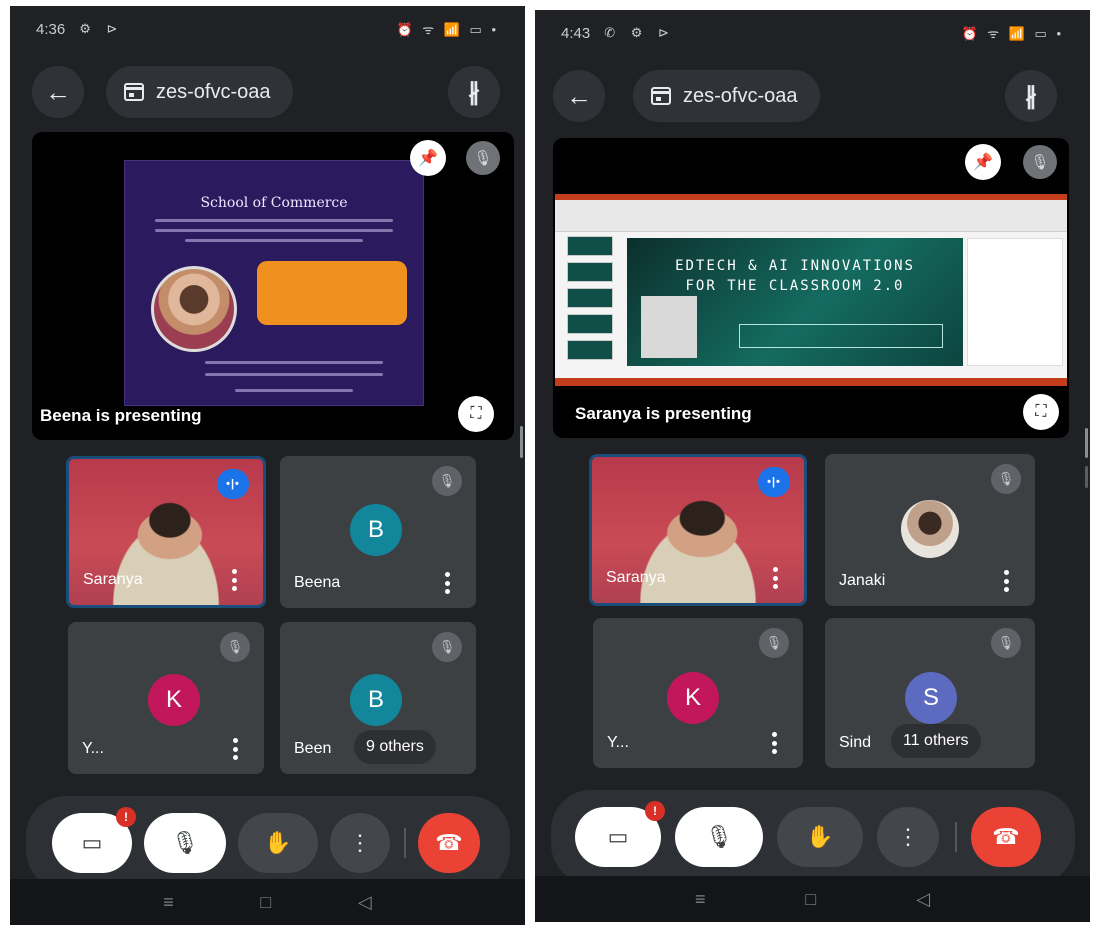 This screenshot has width=1095, height=925. Describe the element at coordinates (134, 92) in the screenshot. I see `calendar-icon` at that location.